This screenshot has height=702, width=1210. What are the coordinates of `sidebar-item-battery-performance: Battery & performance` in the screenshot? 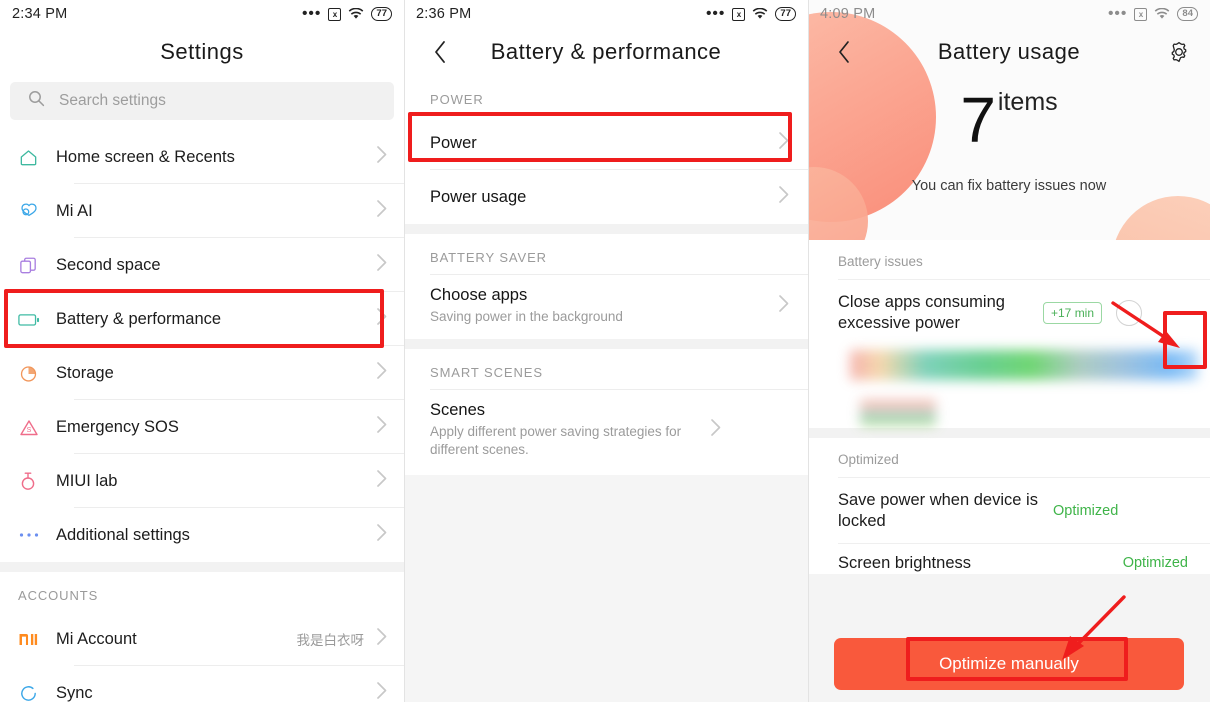 It's located at (202, 319).